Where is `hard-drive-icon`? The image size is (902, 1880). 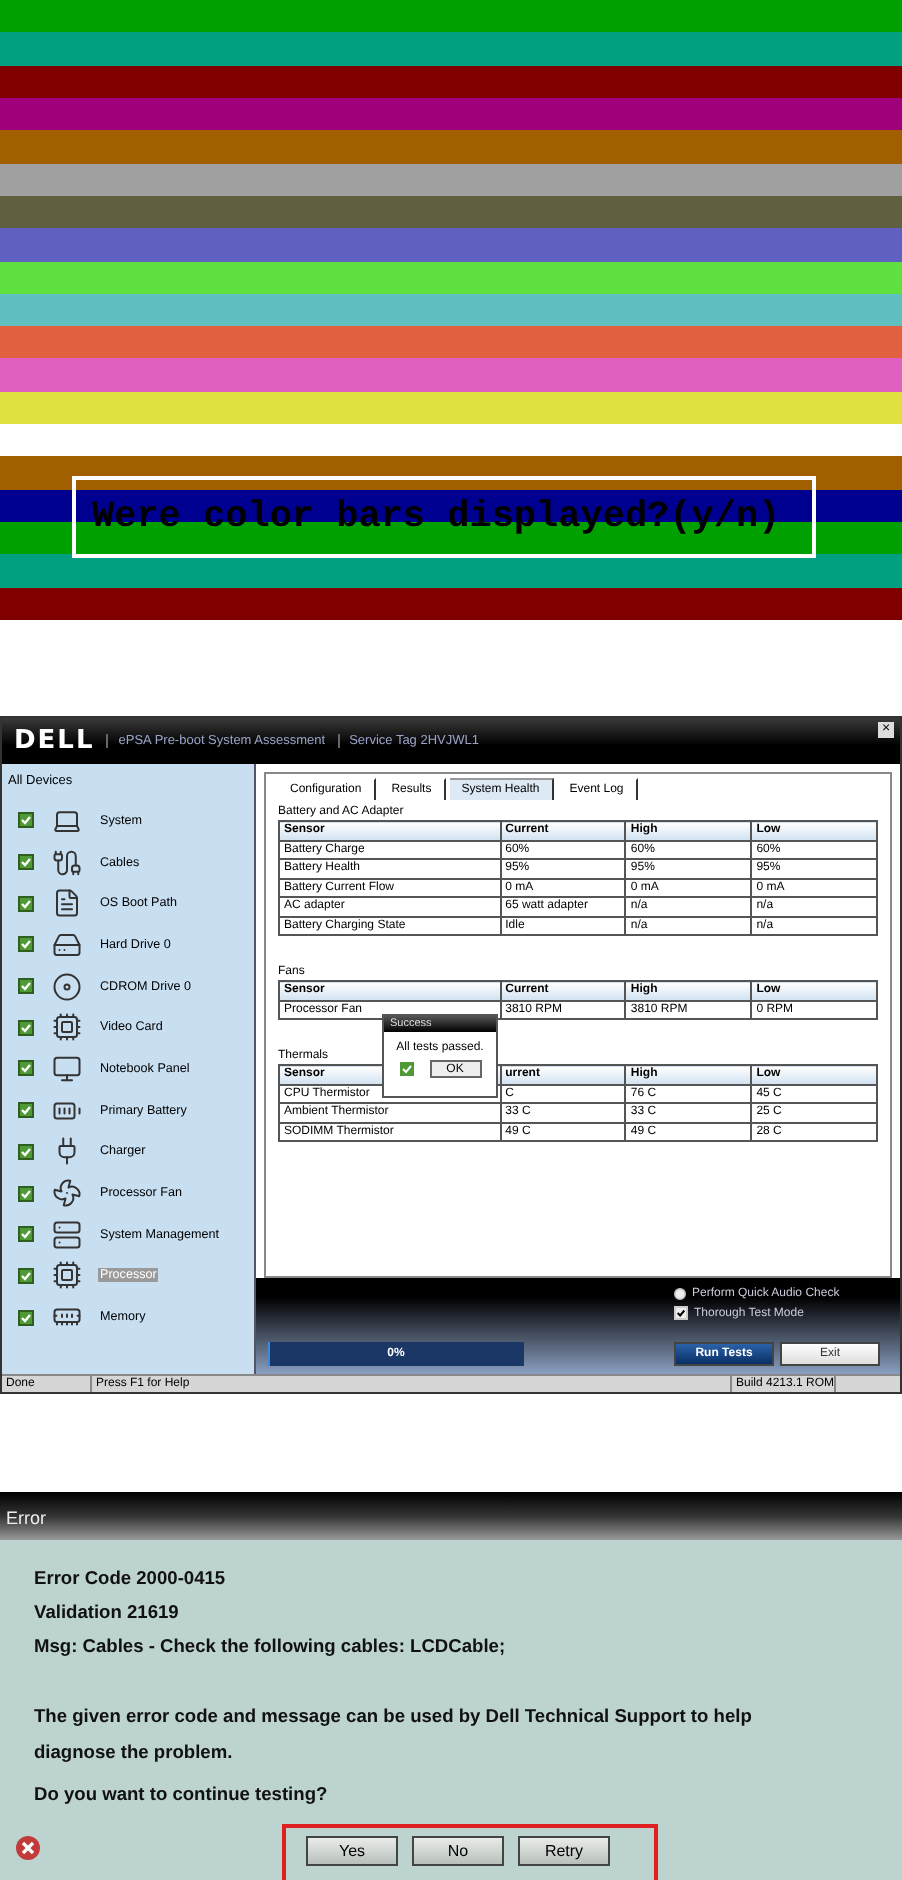
hard-drive-icon is located at coordinates (66, 944).